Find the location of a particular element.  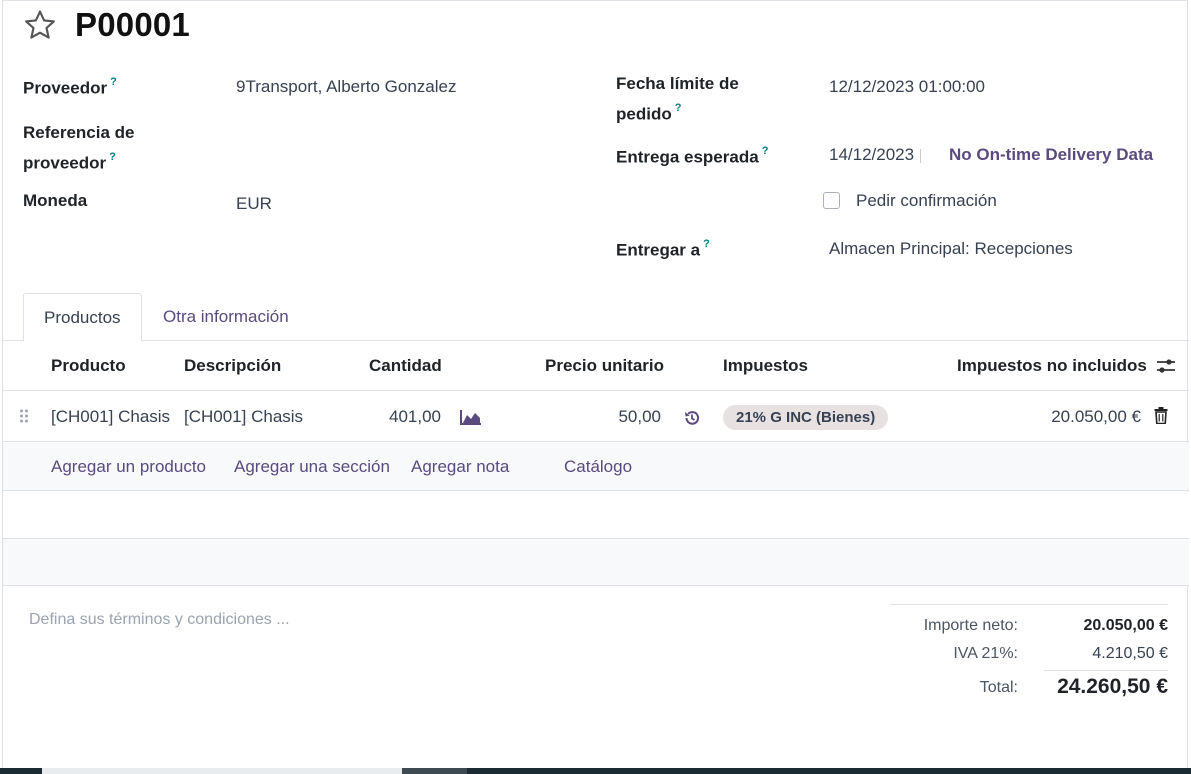

tab-otra-informacion: Otra información is located at coordinates (226, 317).